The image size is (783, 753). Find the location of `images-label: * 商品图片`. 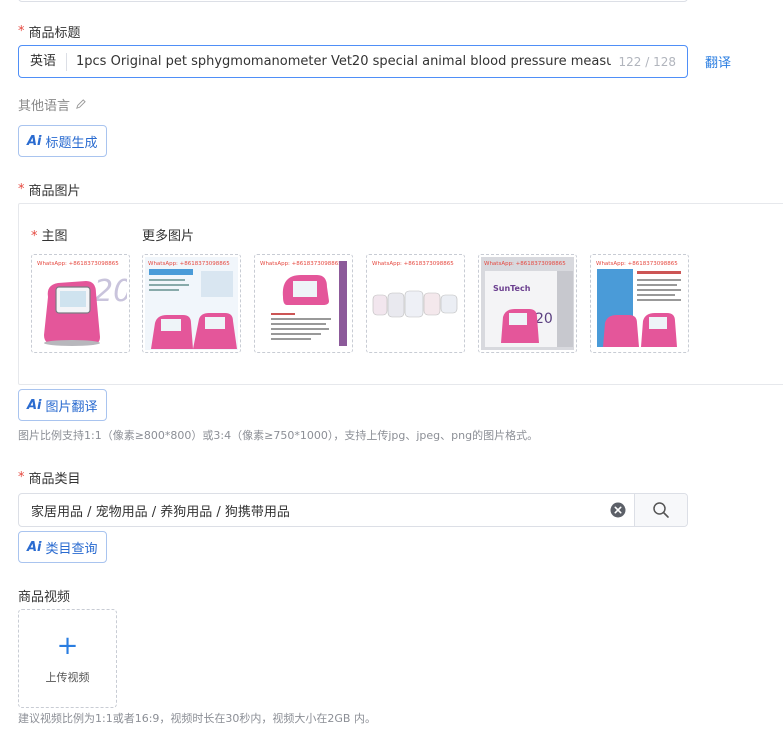

images-label: * 商品图片 is located at coordinates (49, 190).